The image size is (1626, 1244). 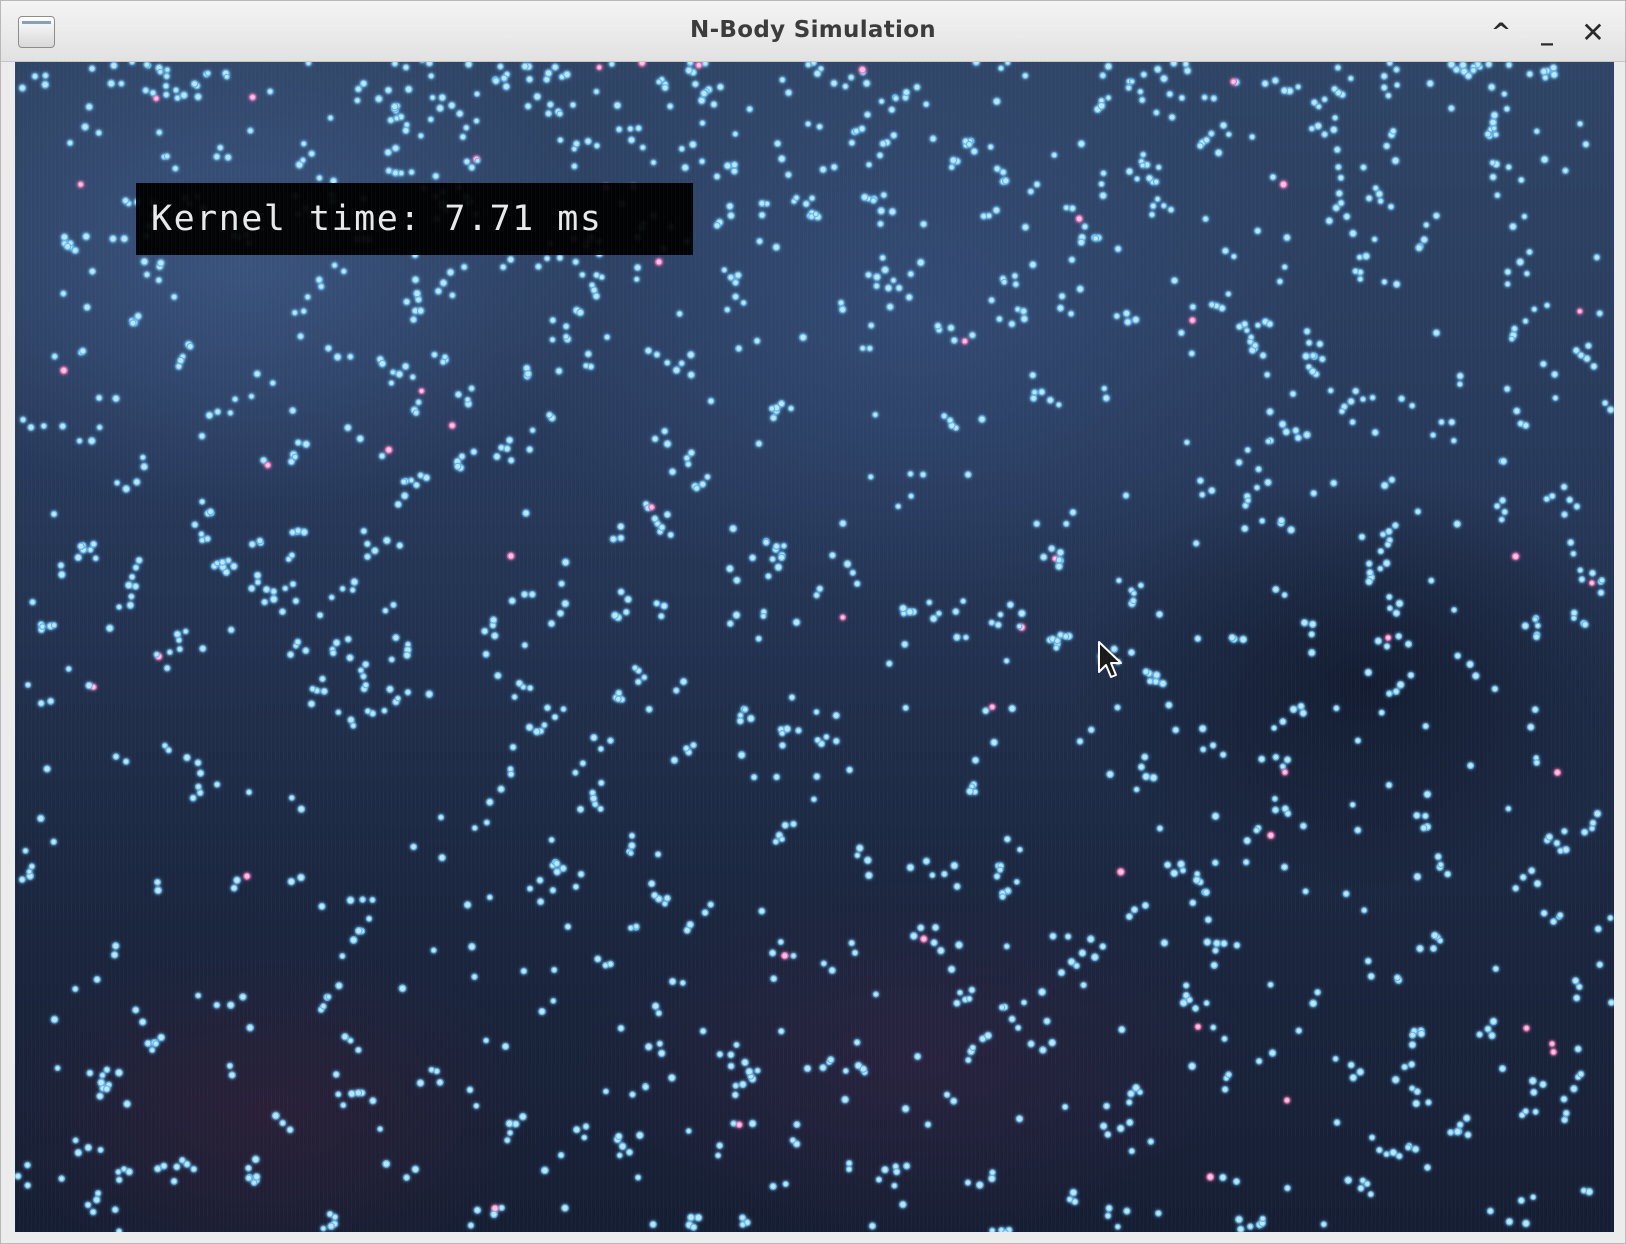 I want to click on minimize-button: _, so click(x=1547, y=32).